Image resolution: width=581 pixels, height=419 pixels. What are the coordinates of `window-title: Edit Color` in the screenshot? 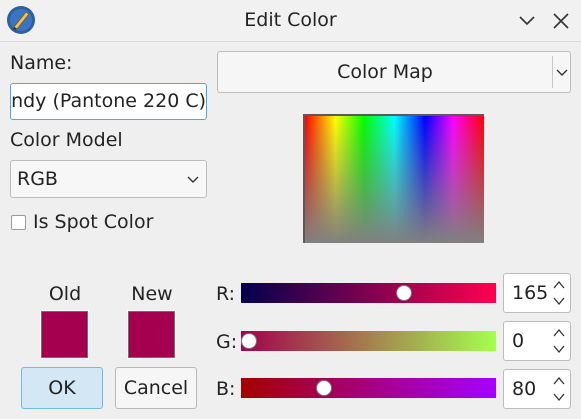 It's located at (290, 20).